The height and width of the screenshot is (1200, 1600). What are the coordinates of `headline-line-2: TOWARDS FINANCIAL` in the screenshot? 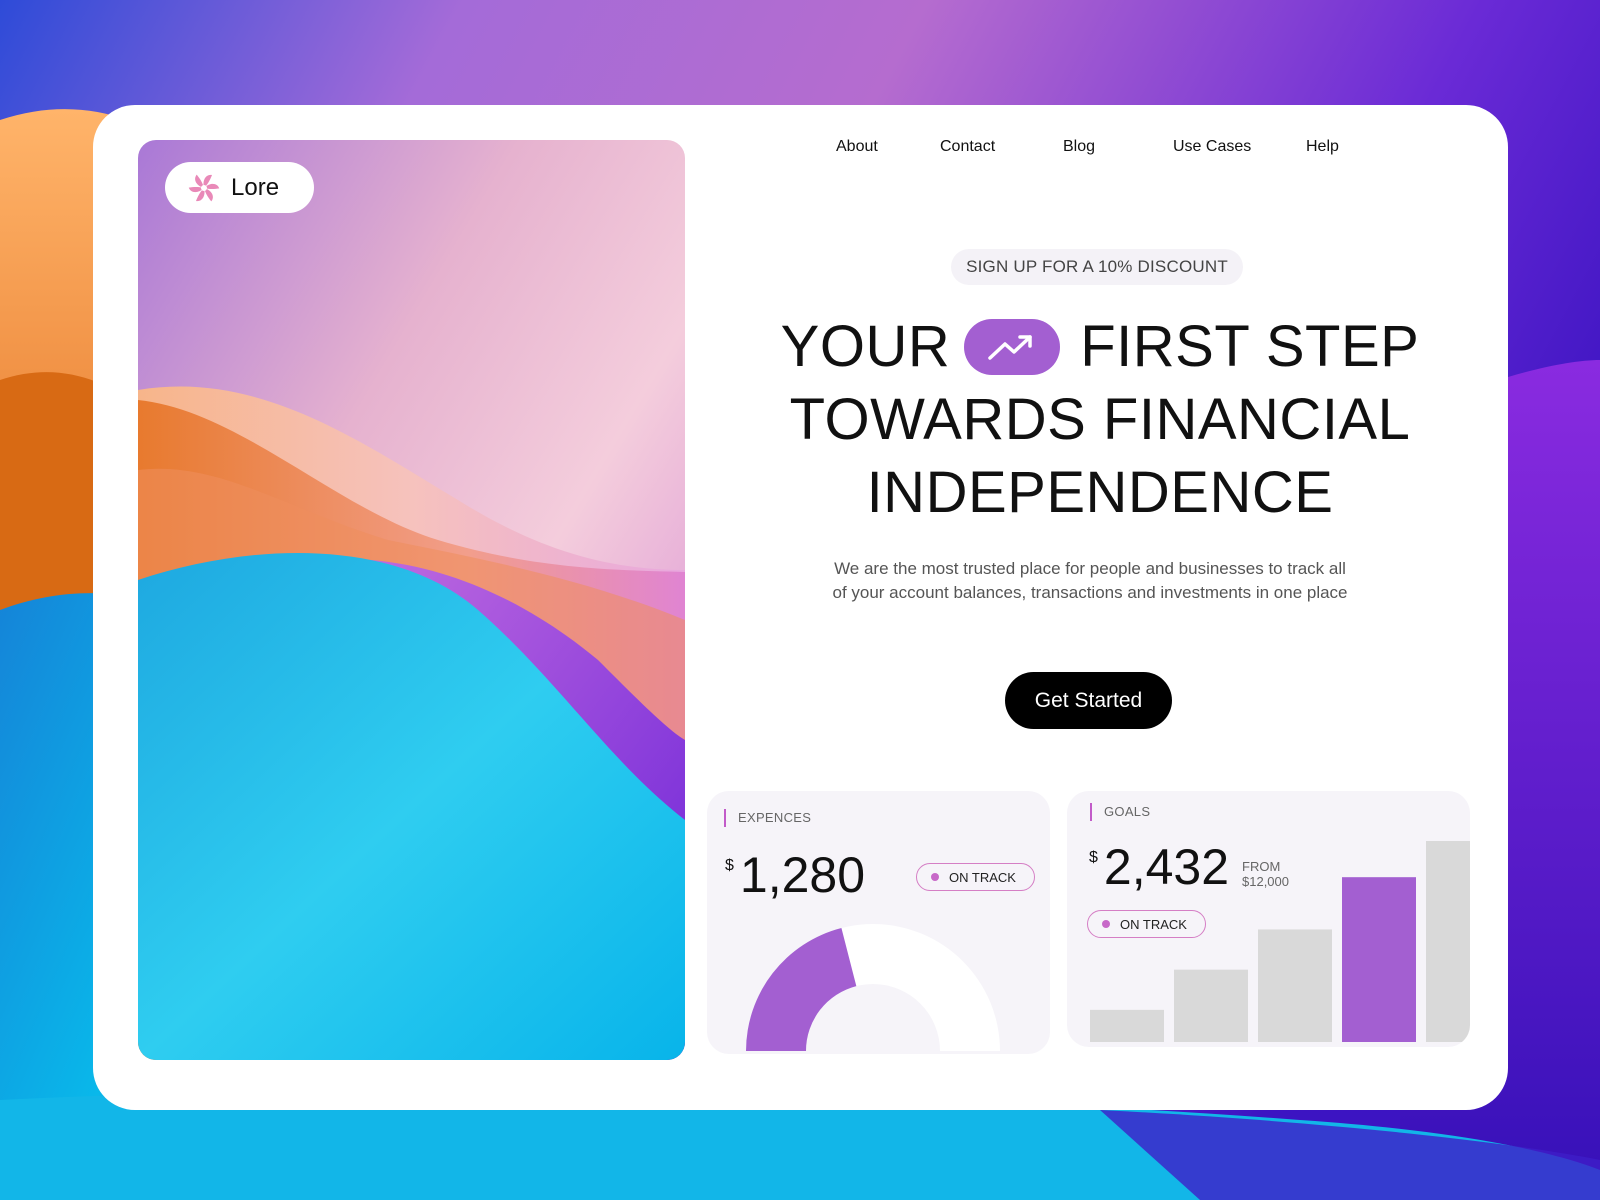 It's located at (1100, 419).